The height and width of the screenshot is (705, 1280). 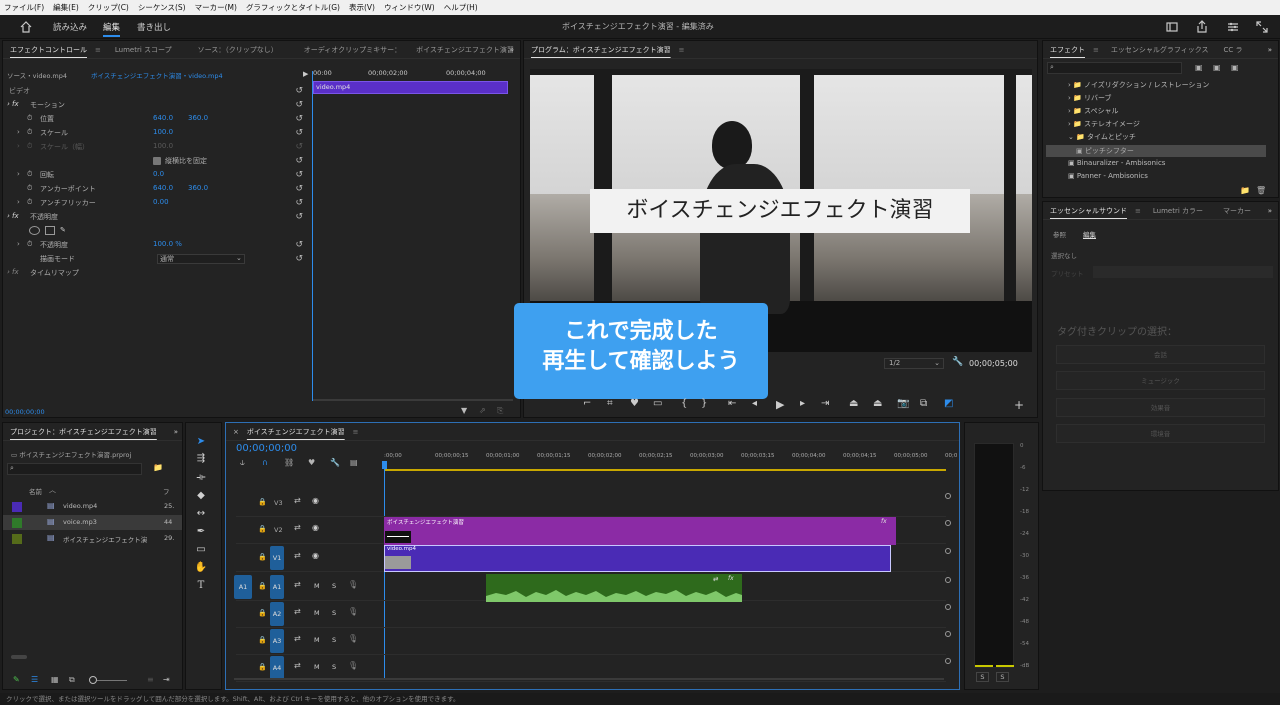 What do you see at coordinates (201, 477) in the screenshot?
I see `ripple-edit-tool-icon: ⟛` at bounding box center [201, 477].